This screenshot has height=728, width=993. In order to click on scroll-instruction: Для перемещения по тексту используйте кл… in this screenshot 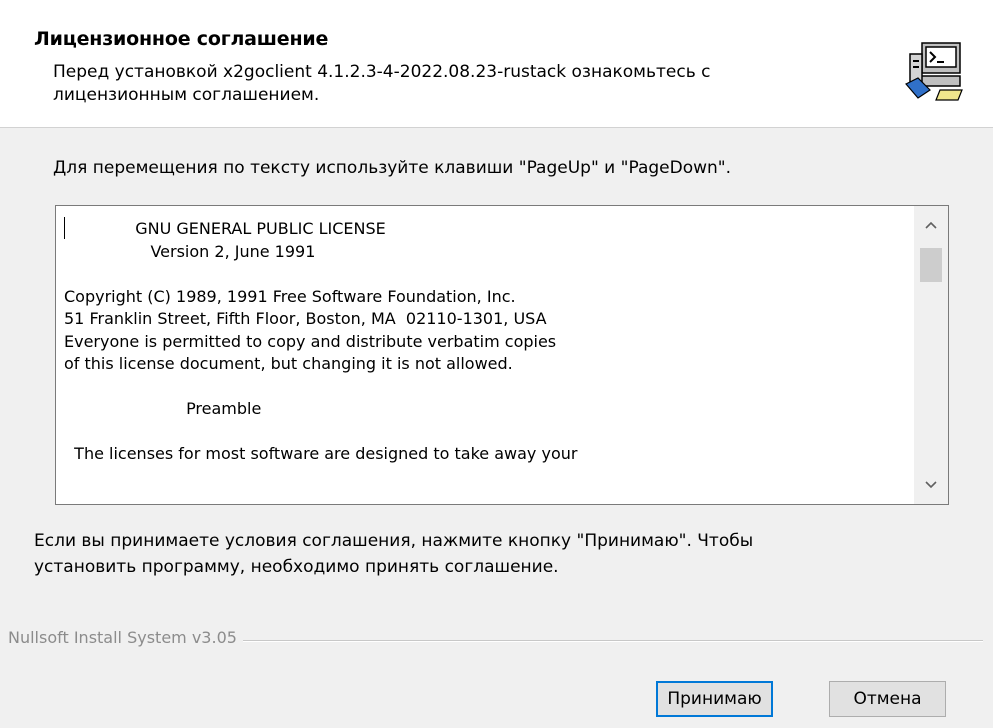, I will do `click(392, 168)`.